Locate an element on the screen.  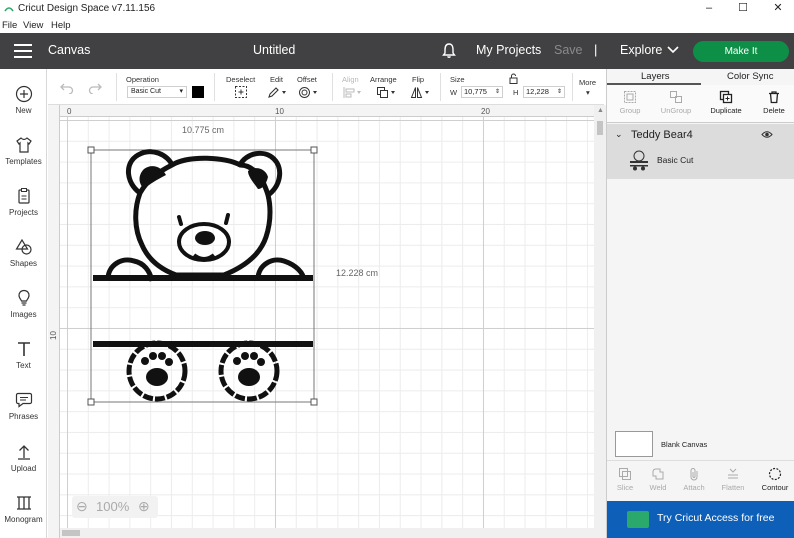
align-icon is located at coordinates (353, 92).